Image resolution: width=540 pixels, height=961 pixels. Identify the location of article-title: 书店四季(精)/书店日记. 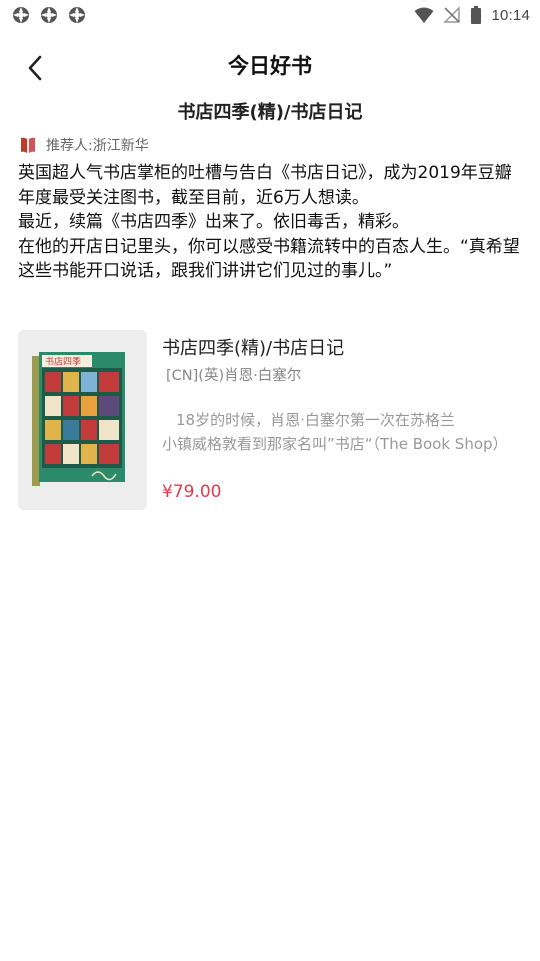
(270, 112).